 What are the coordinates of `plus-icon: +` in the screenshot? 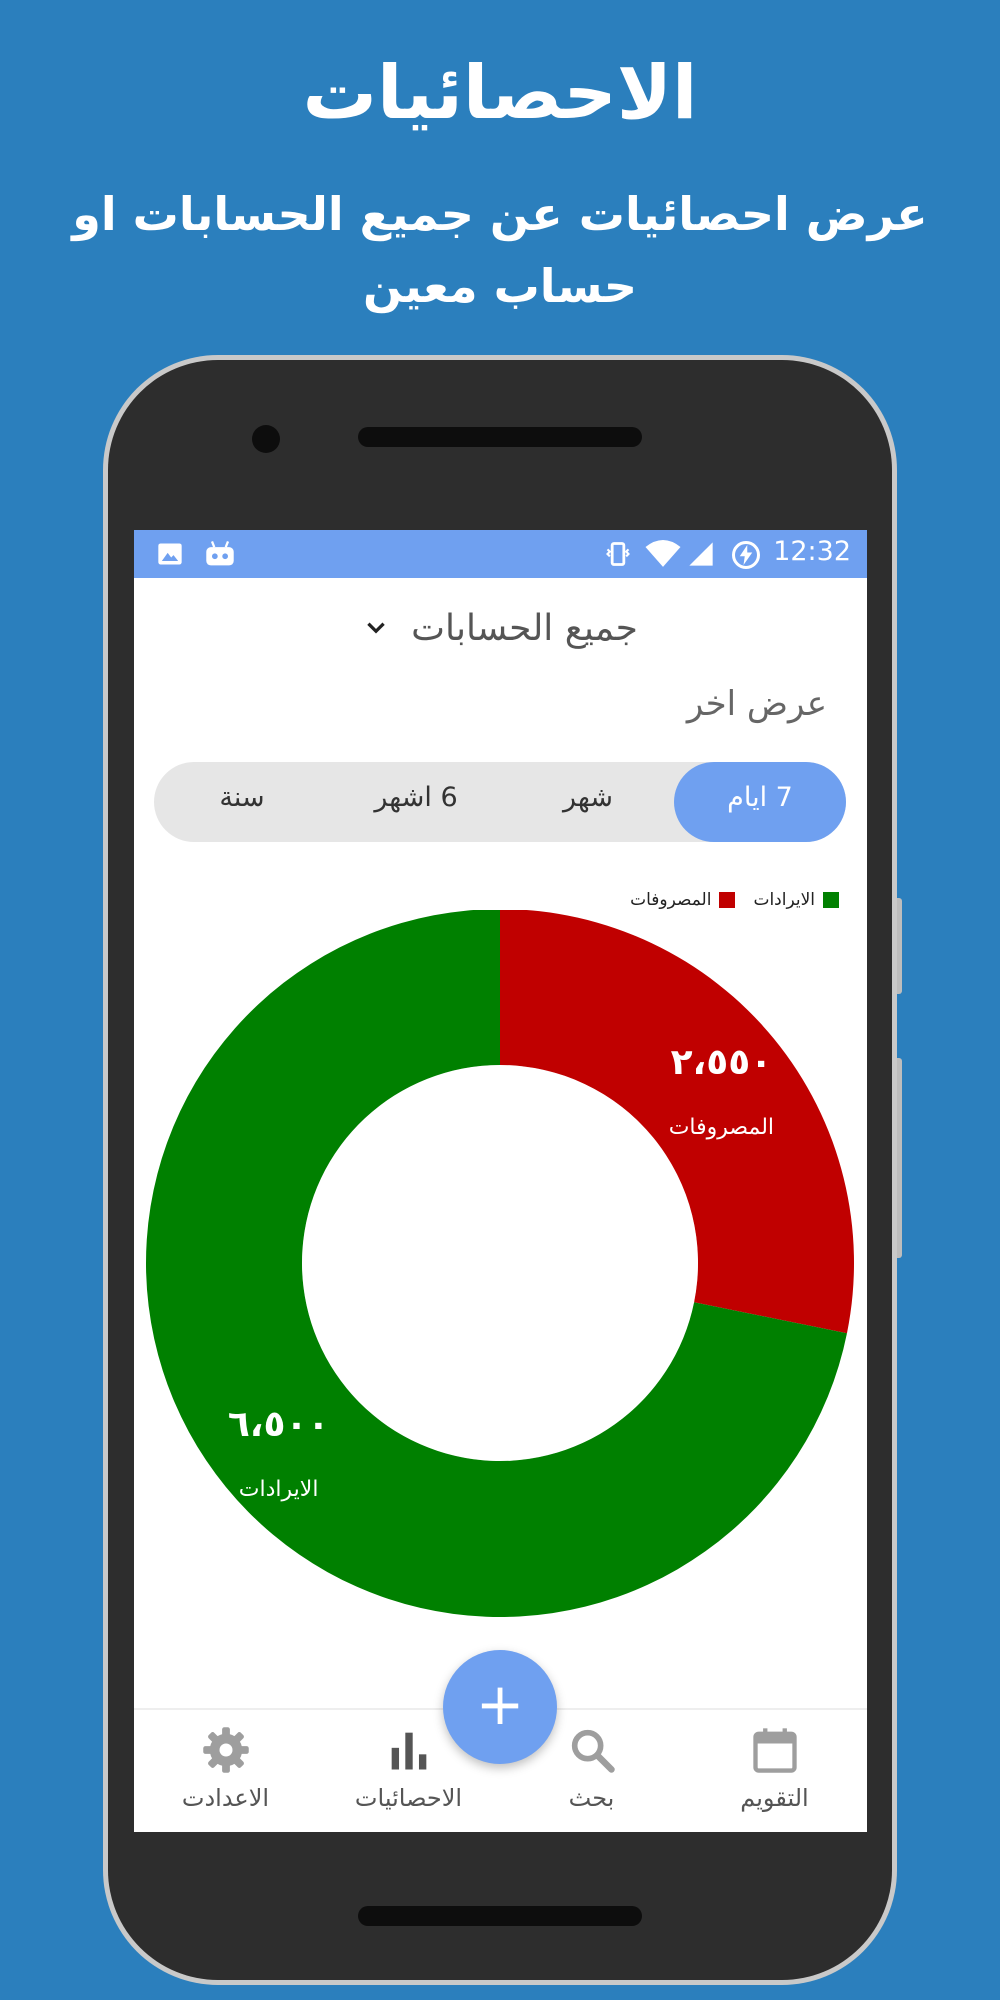 It's located at (500, 1704).